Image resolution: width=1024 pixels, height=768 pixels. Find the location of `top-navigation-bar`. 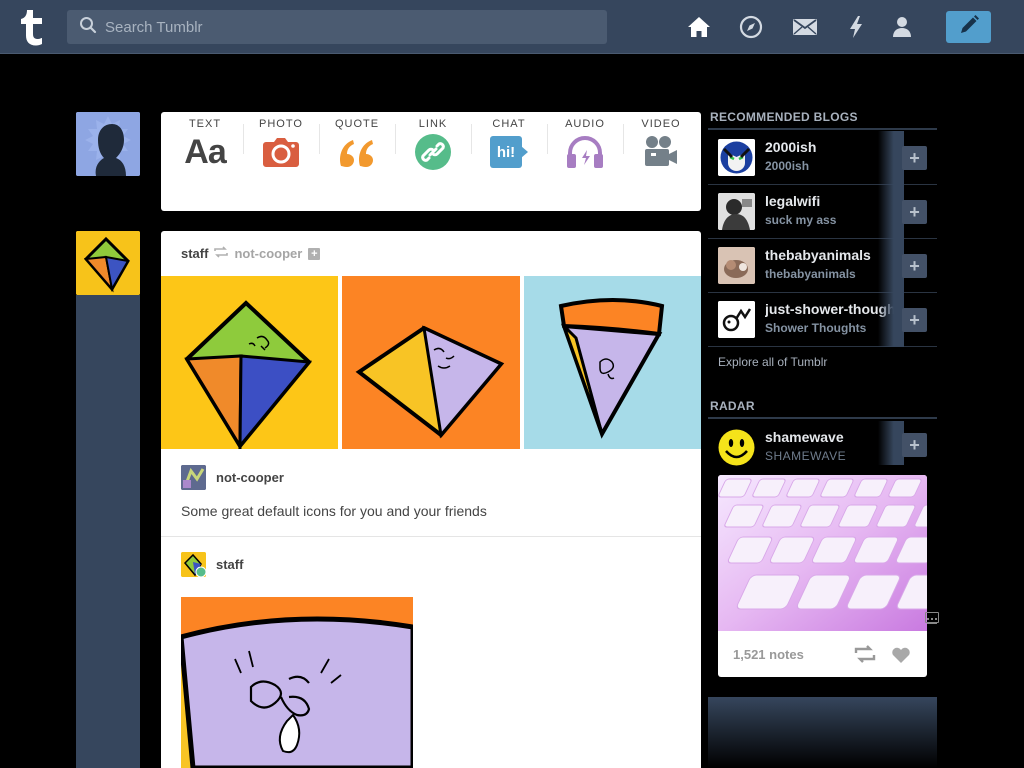

top-navigation-bar is located at coordinates (512, 27).